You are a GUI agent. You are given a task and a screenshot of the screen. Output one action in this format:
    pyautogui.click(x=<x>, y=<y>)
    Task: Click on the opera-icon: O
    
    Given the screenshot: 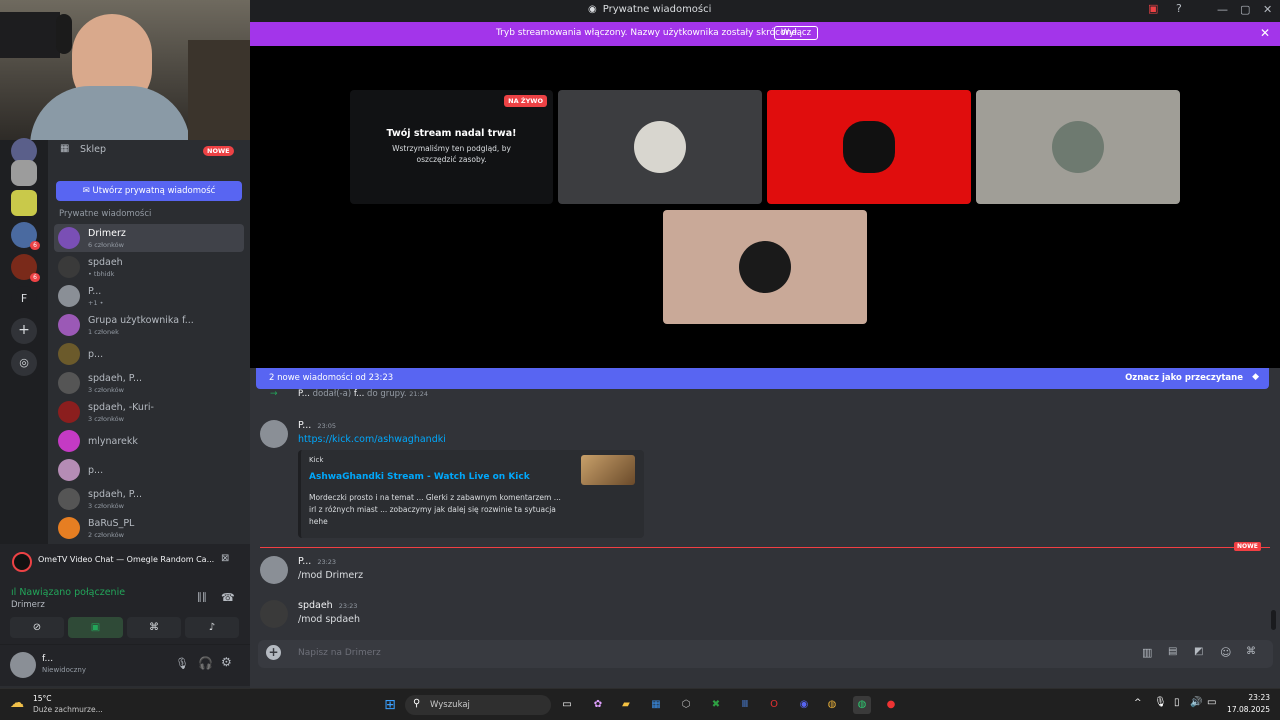 What is the action you would take?
    pyautogui.click(x=774, y=705)
    